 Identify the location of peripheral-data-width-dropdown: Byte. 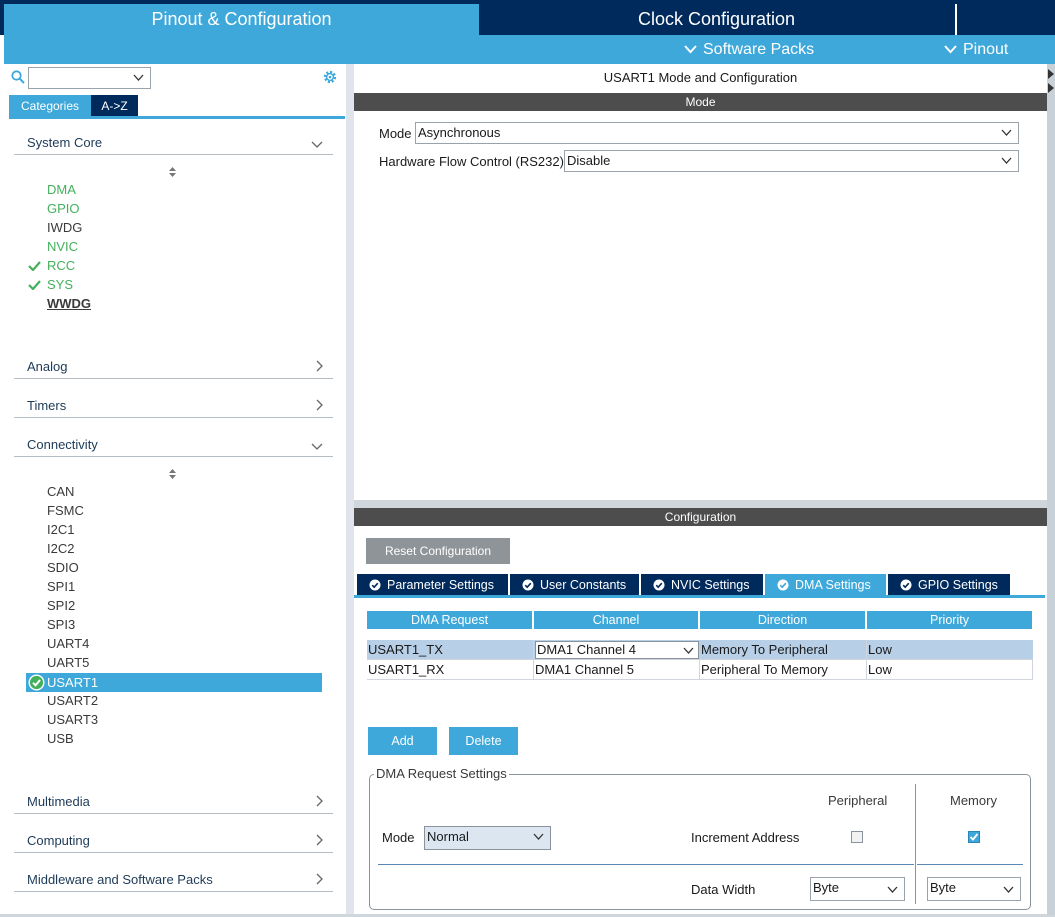
(857, 889).